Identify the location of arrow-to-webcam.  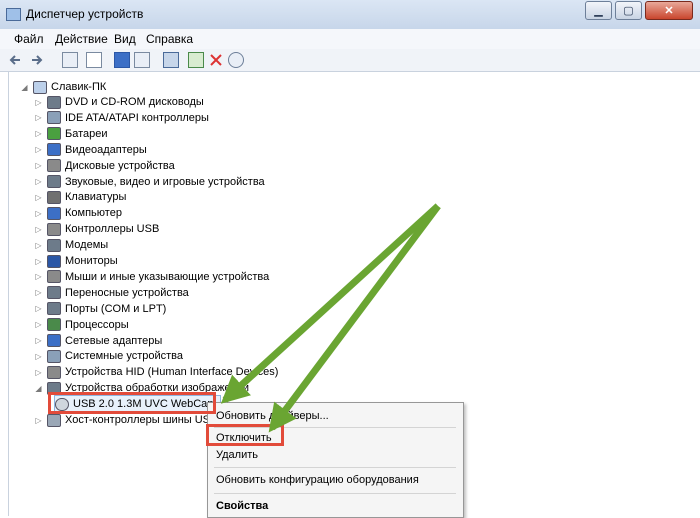
(330, 303).